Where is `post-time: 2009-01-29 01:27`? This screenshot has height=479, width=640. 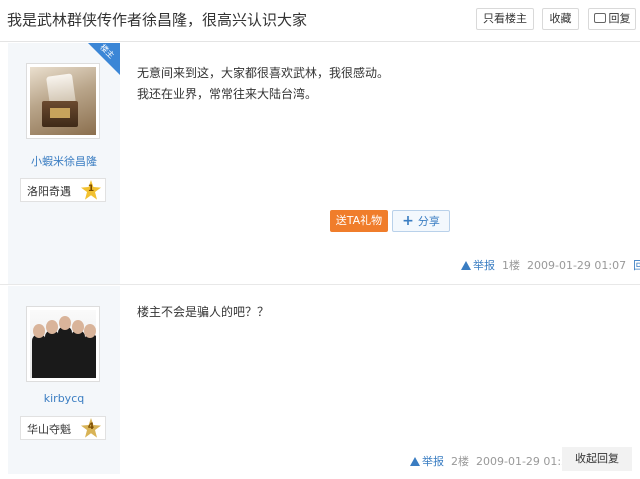 post-time: 2009-01-29 01:27 is located at coordinates (526, 461).